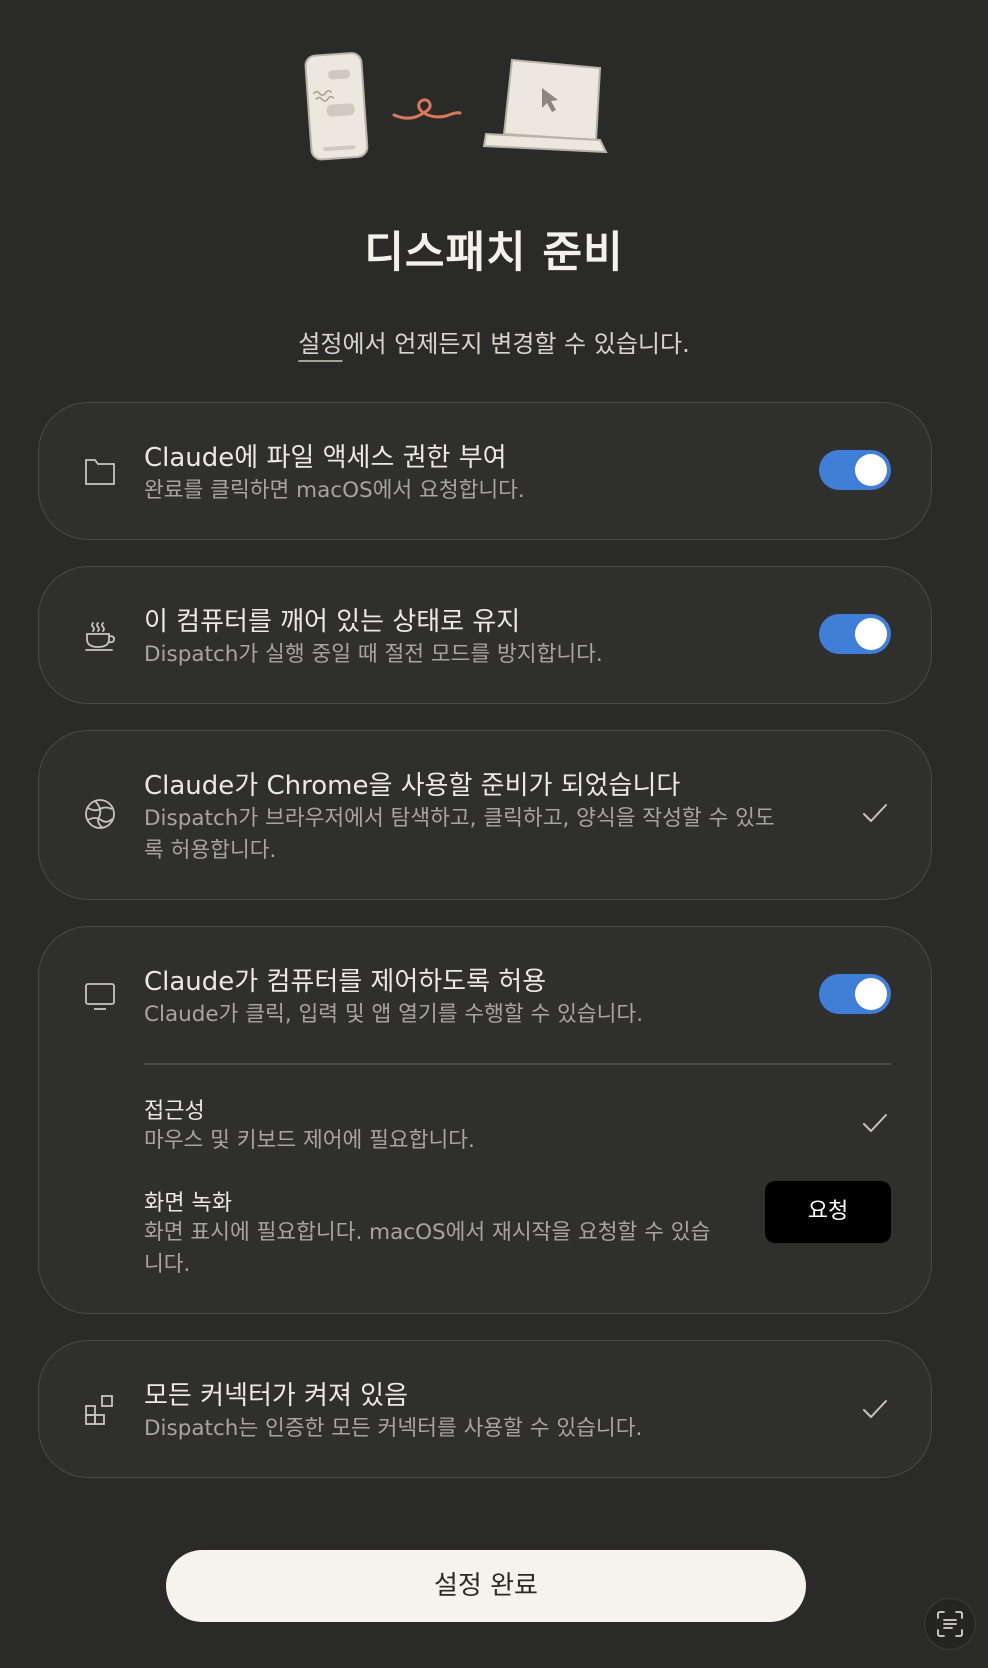  What do you see at coordinates (494, 253) in the screenshot?
I see `page-title: 디스패치 준비` at bounding box center [494, 253].